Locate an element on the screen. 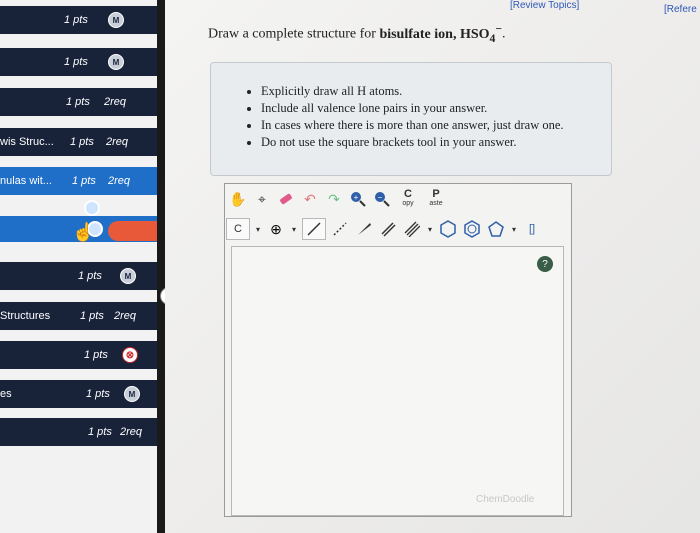 The height and width of the screenshot is (533, 700). references-link: [Refere is located at coordinates (680, 9).